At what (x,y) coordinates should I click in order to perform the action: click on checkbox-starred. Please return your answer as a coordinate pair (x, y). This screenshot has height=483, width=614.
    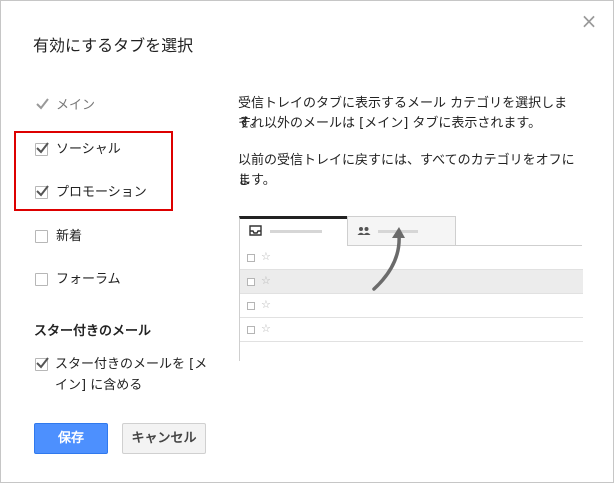
    Looking at the image, I should click on (42, 364).